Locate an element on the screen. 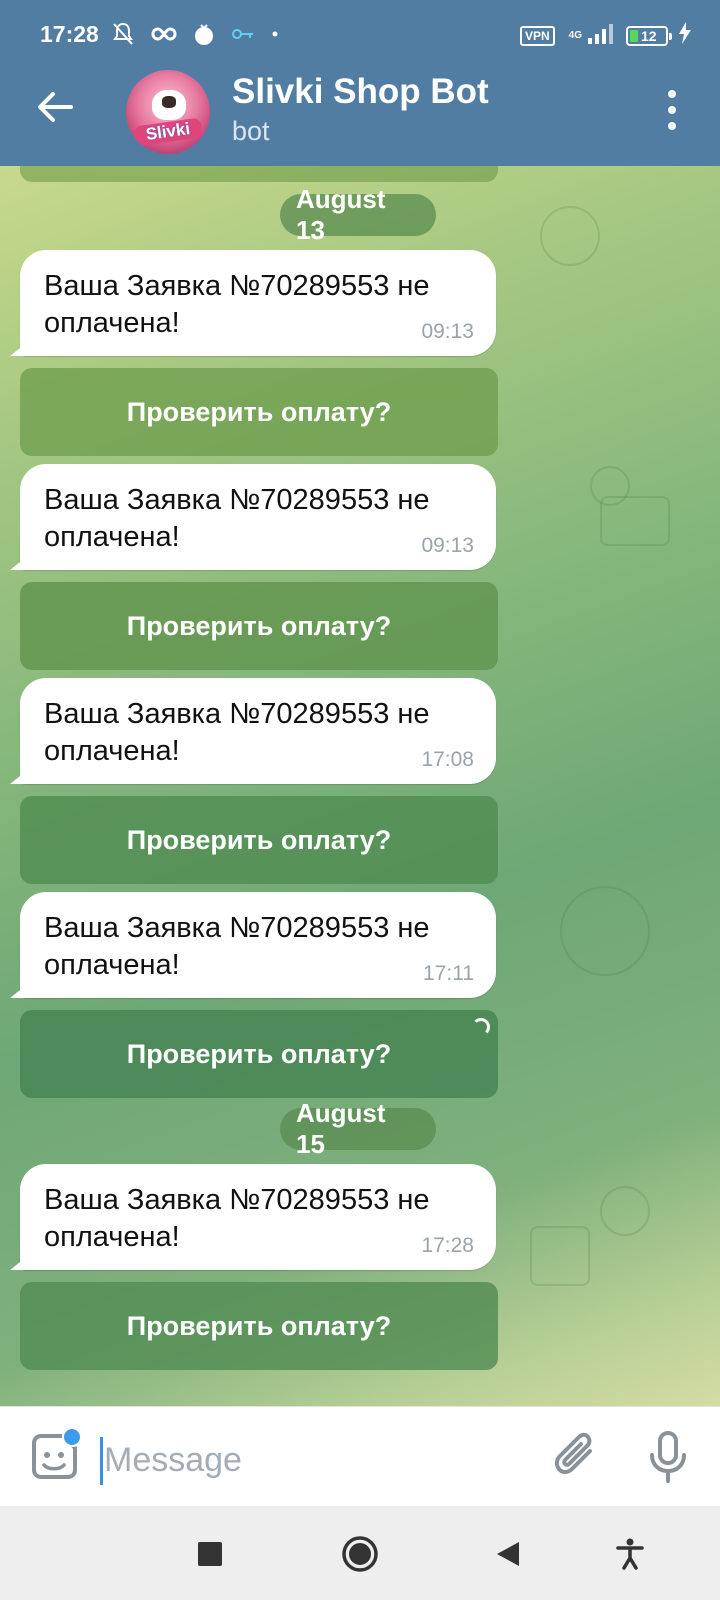 Image resolution: width=720 pixels, height=1600 pixels. arrow-left-icon is located at coordinates (55, 107).